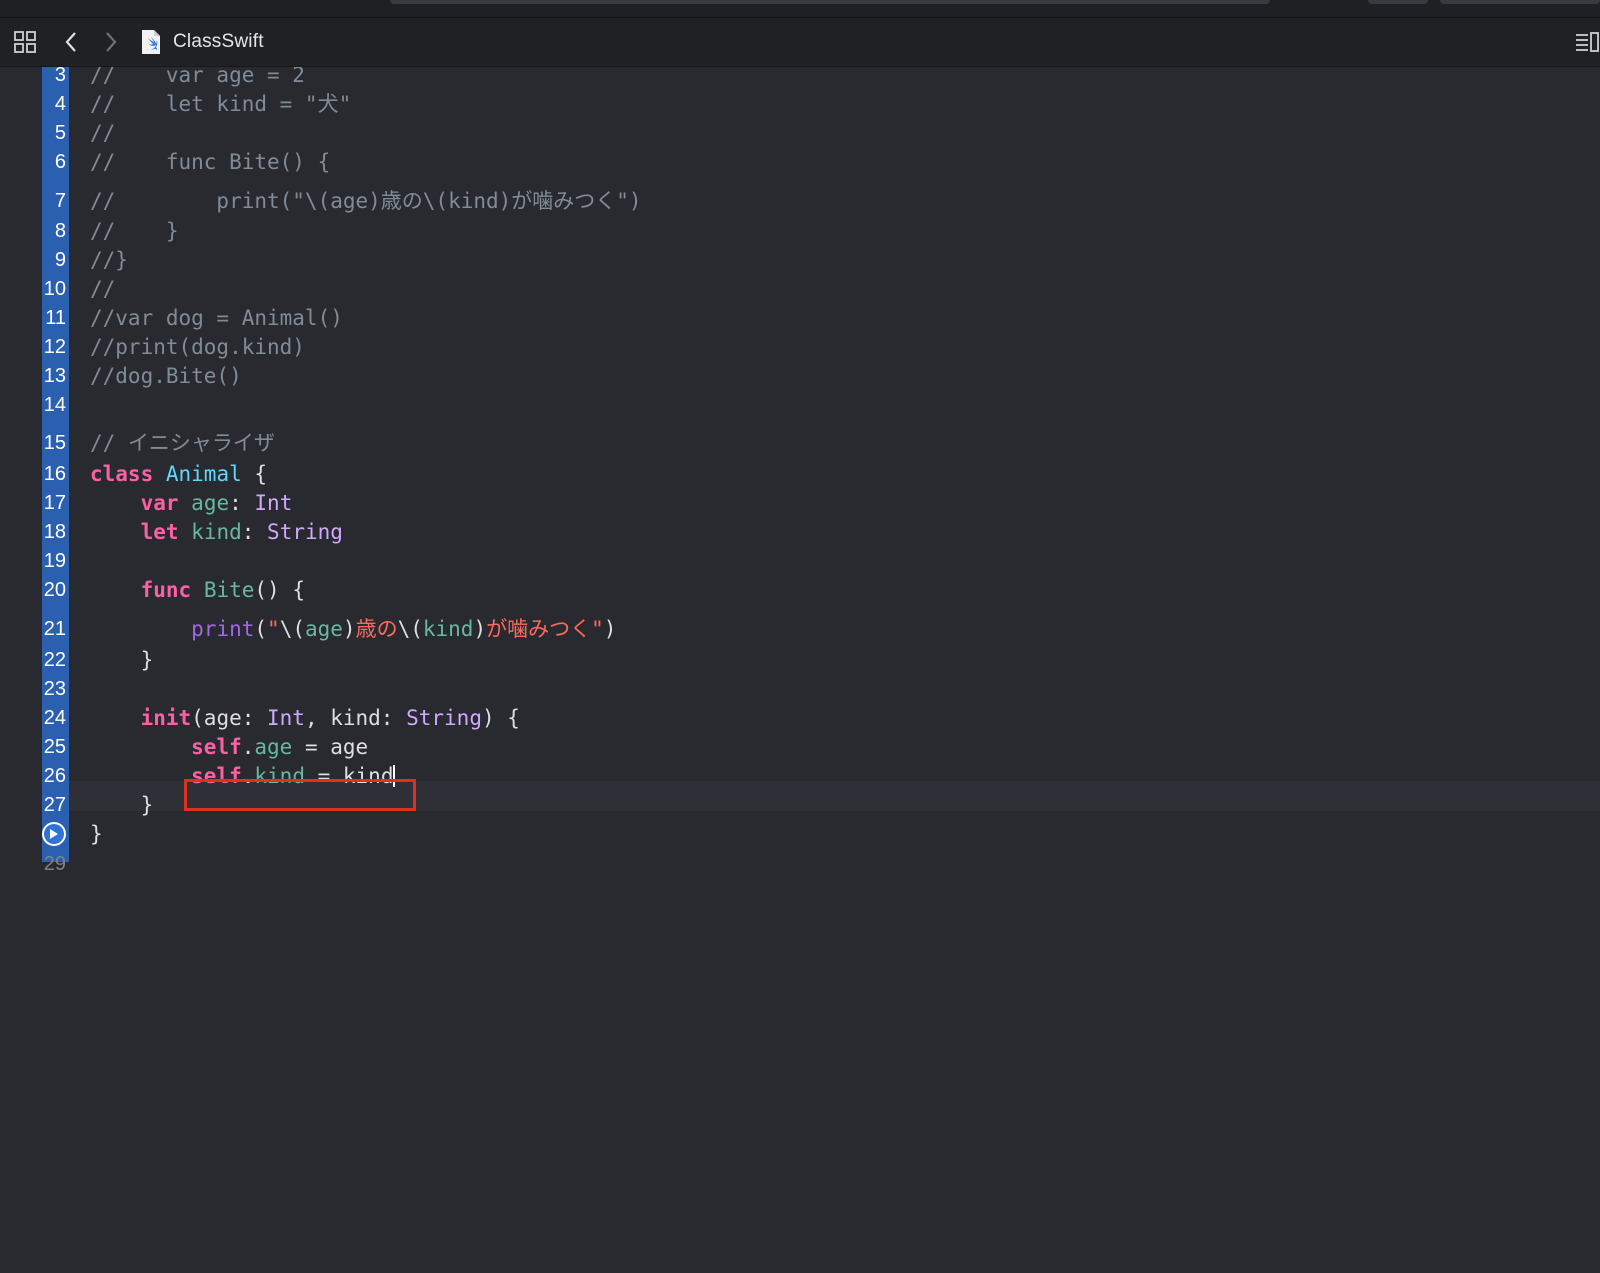  What do you see at coordinates (800, 660) in the screenshot?
I see `code-line: 22 }` at bounding box center [800, 660].